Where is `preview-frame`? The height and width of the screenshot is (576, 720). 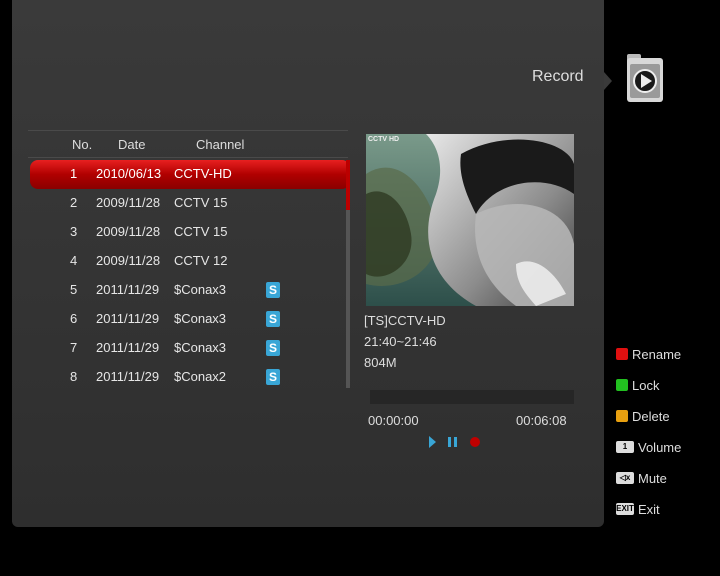 preview-frame is located at coordinates (470, 220).